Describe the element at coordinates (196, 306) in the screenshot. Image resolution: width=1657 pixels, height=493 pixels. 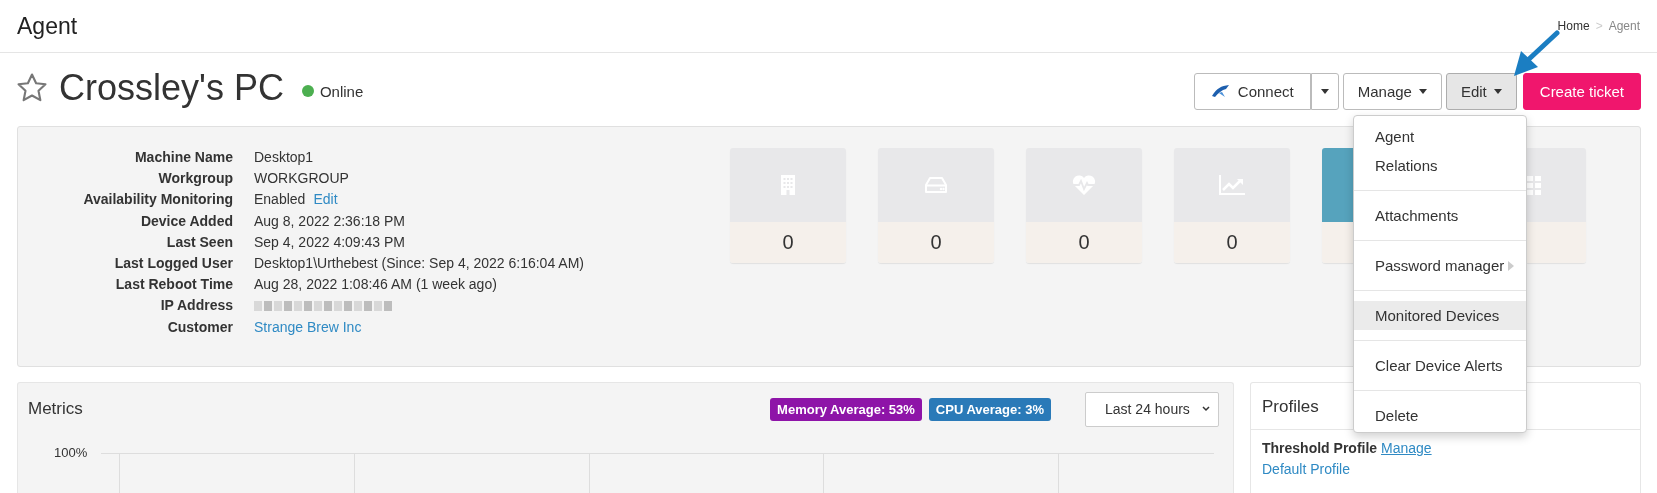
I see `detail-label: IP Address` at that location.